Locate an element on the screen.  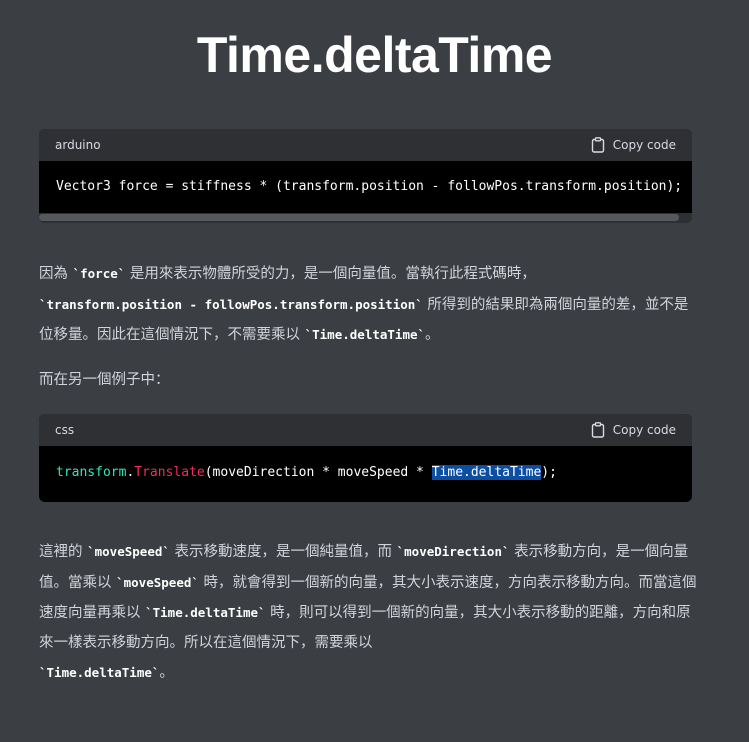
scrollbar-thumb is located at coordinates (359, 217).